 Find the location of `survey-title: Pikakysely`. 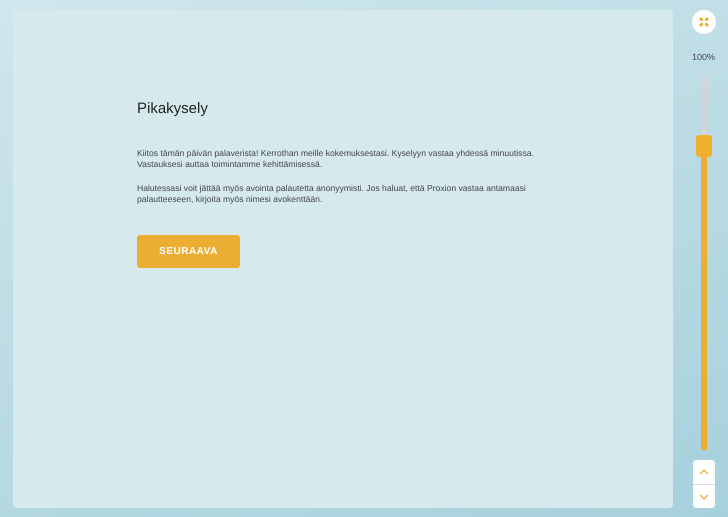

survey-title: Pikakysely is located at coordinates (173, 109).